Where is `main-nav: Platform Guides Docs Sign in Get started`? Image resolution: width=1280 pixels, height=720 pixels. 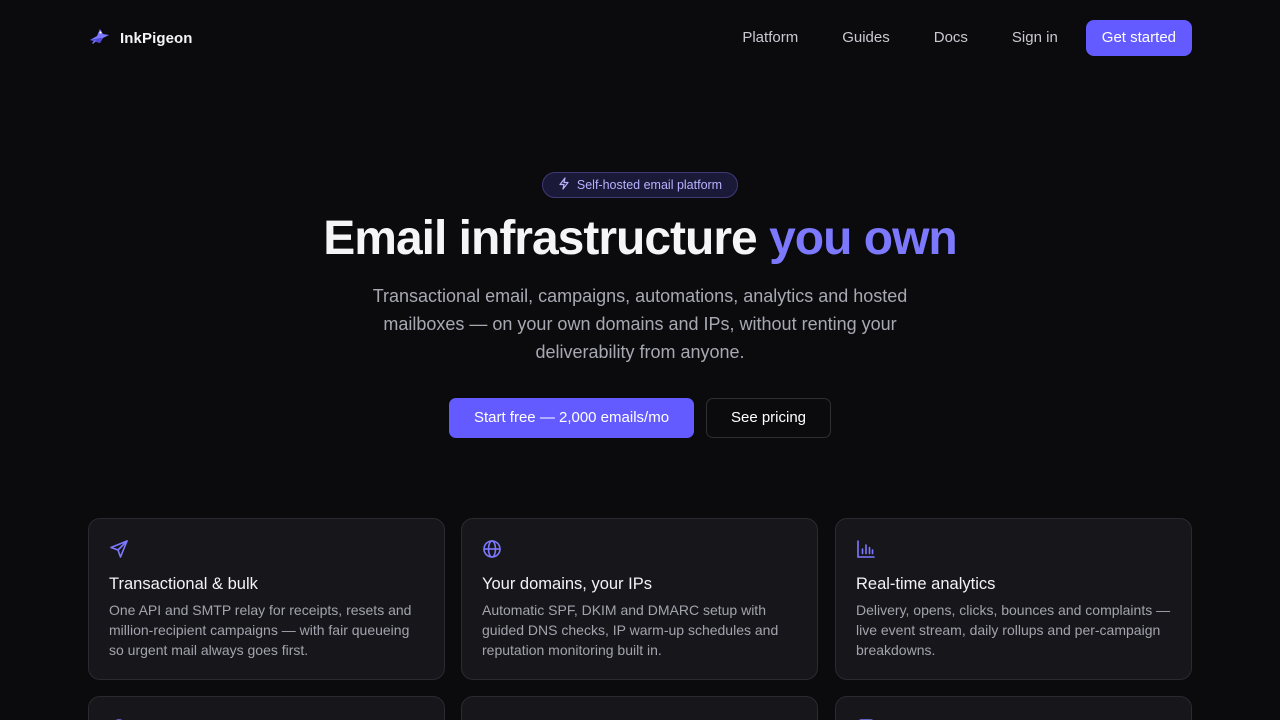
main-nav: Platform Guides Docs Sign in Get started is located at coordinates (956, 38).